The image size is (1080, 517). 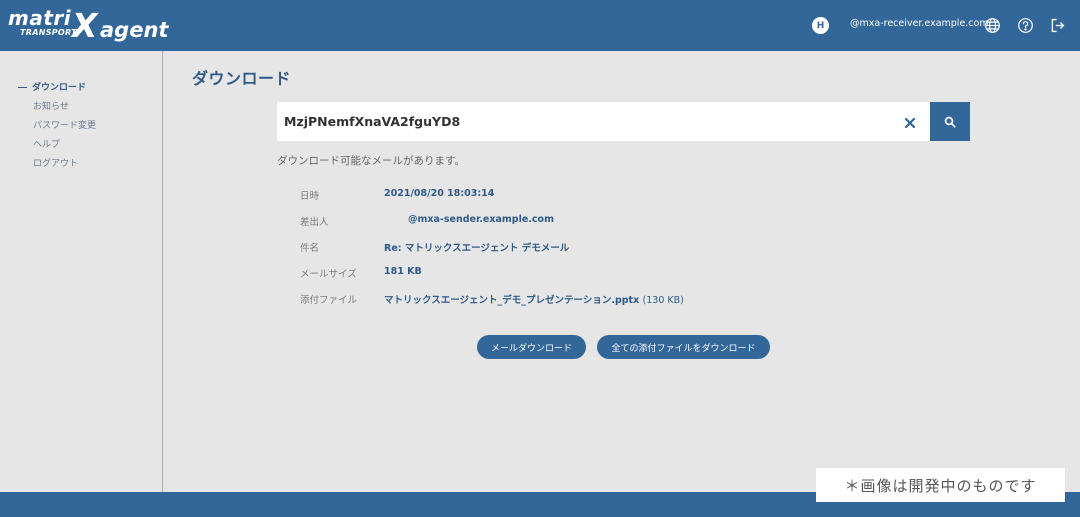 I want to click on clear-icon, so click(x=910, y=122).